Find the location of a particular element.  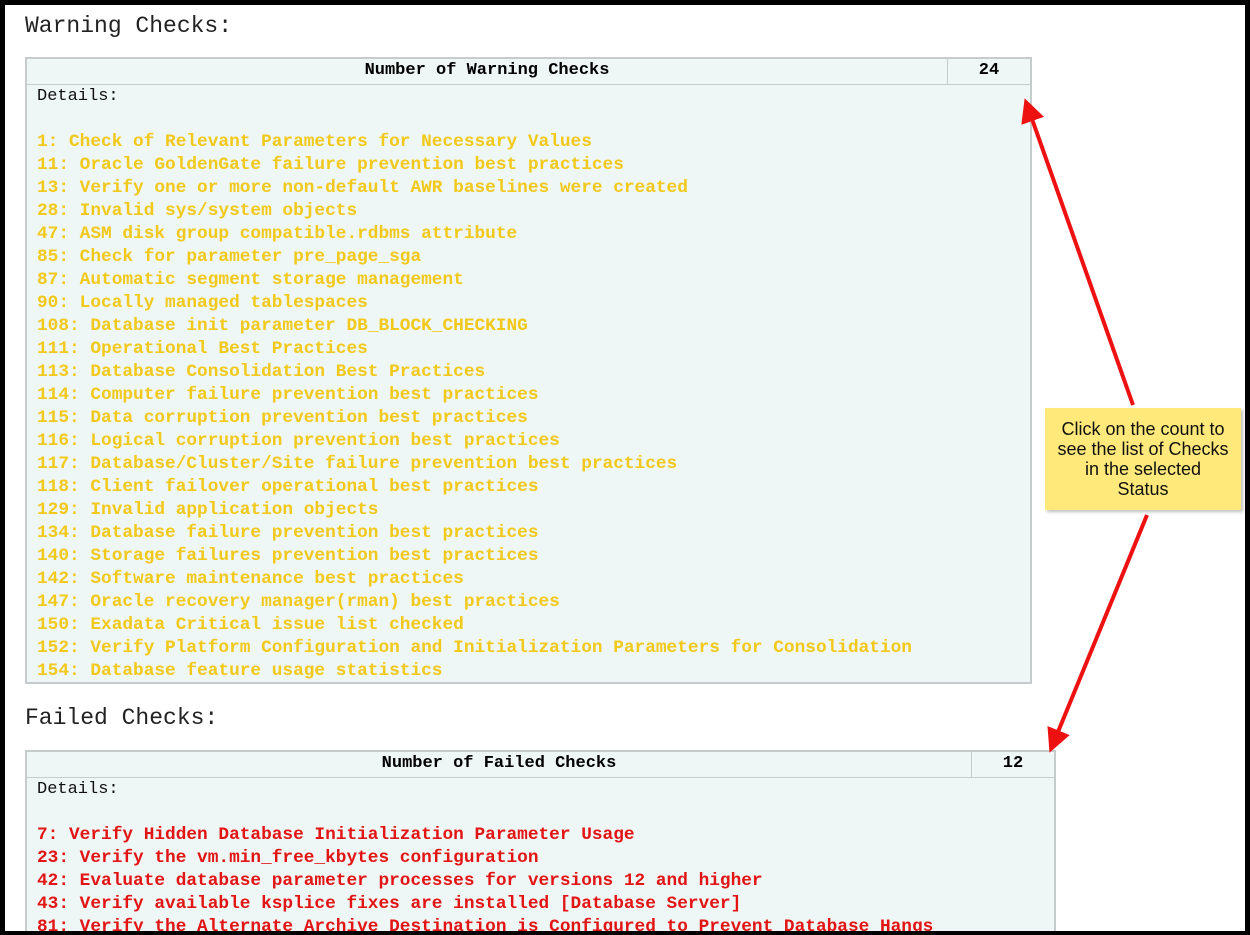

arrow-to-warning-count-icon is located at coordinates (1078, 252).